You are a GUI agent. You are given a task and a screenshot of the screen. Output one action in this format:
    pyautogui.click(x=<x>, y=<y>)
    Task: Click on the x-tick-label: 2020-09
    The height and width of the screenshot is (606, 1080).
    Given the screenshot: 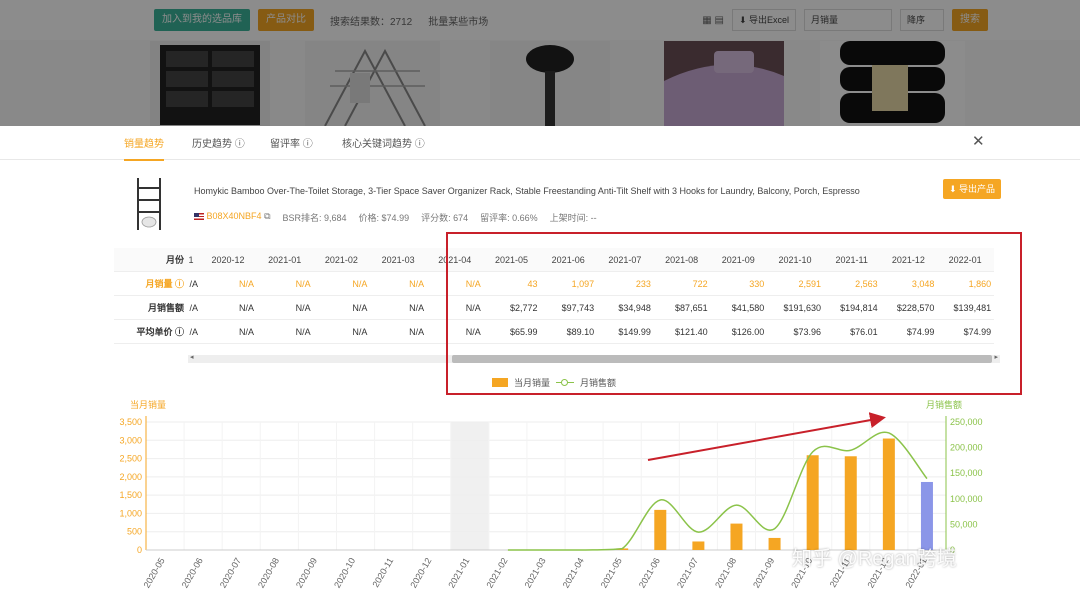 What is the action you would take?
    pyautogui.click(x=306, y=573)
    